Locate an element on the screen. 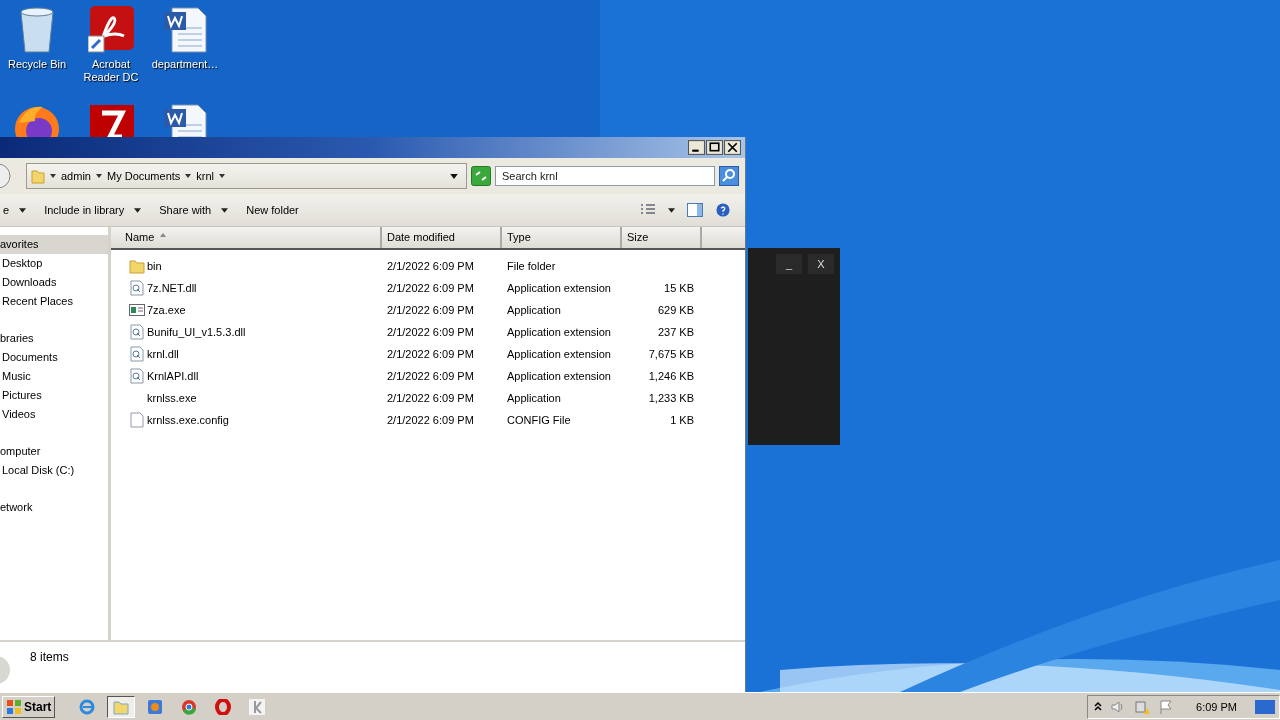 The image size is (1280, 720). file-name: KrnlAPI.dll is located at coordinates (173, 376).